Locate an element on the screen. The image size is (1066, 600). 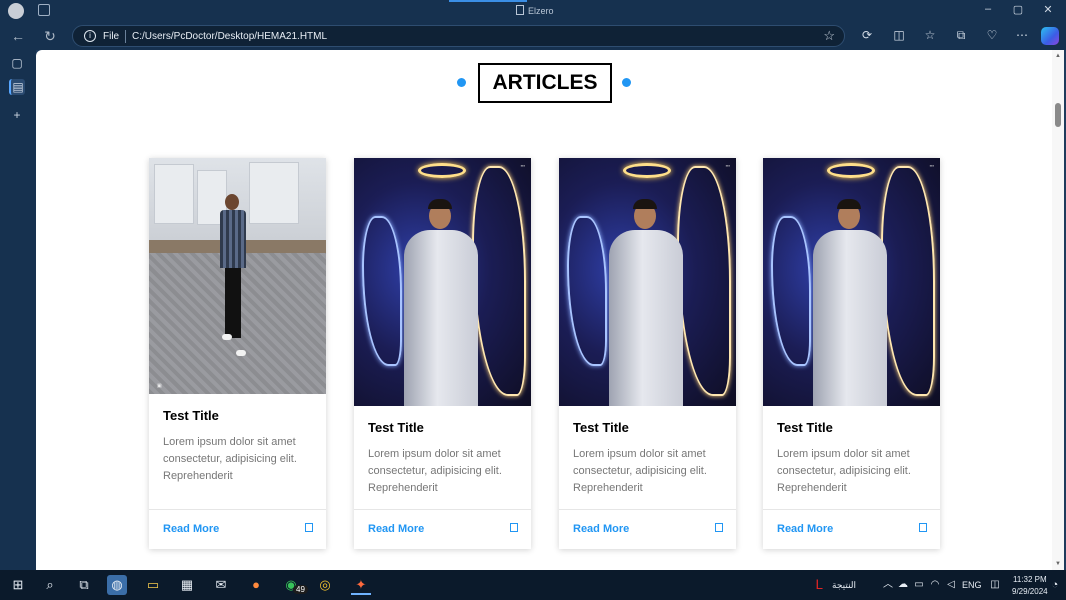
scheme-label: File is located at coordinates (111, 36).